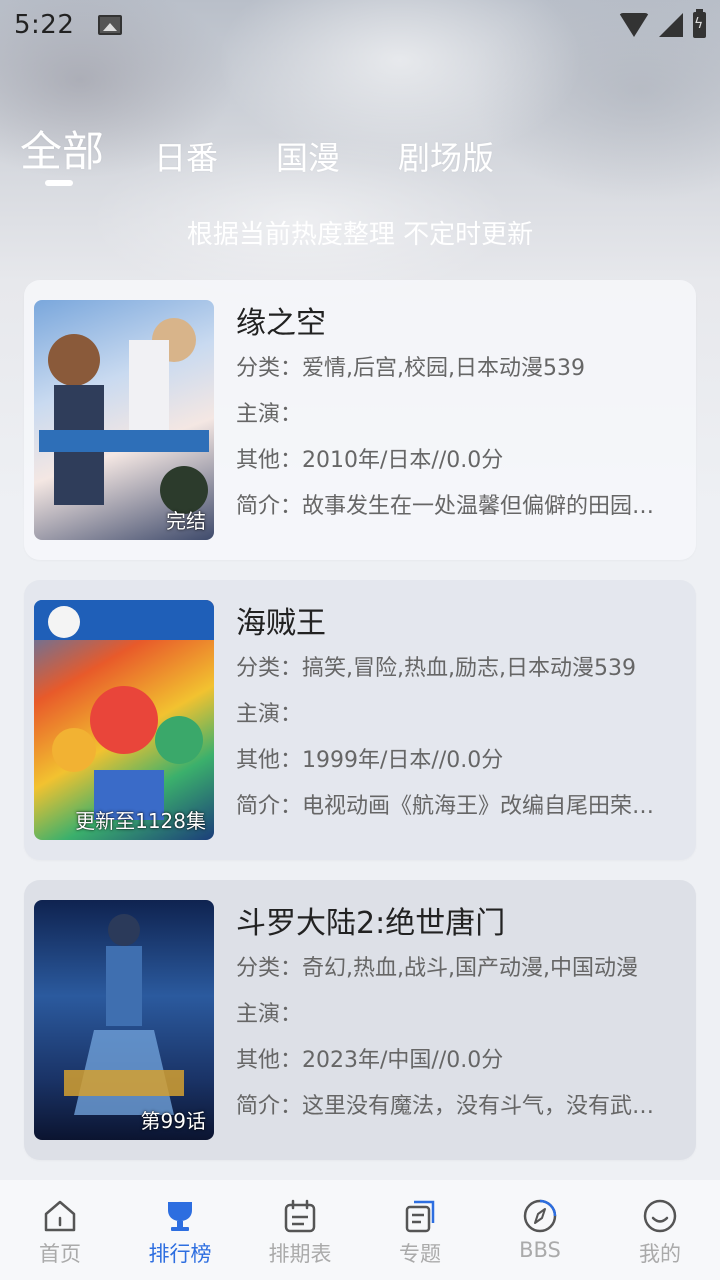 This screenshot has height=1280, width=720. What do you see at coordinates (281, 323) in the screenshot?
I see `item-title: 缘之空` at bounding box center [281, 323].